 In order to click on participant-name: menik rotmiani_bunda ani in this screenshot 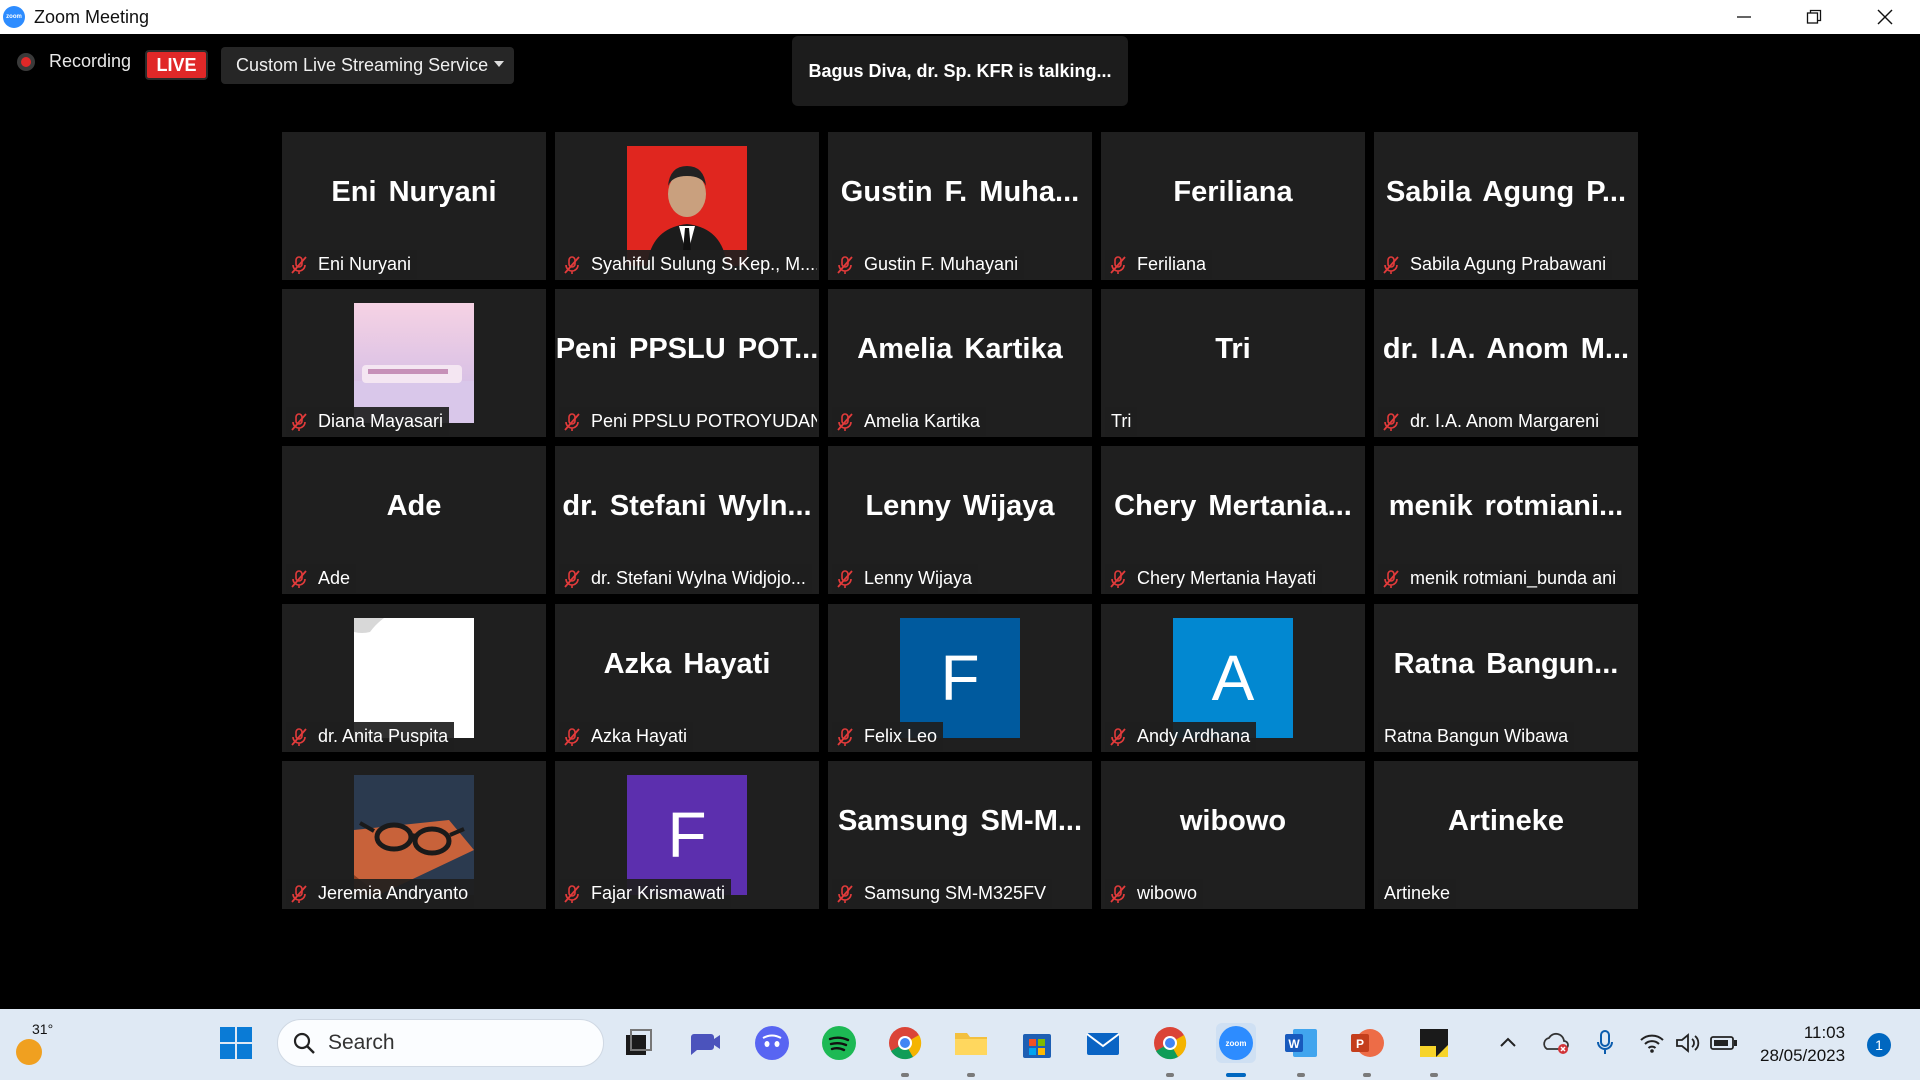, I will do `click(1513, 578)`.